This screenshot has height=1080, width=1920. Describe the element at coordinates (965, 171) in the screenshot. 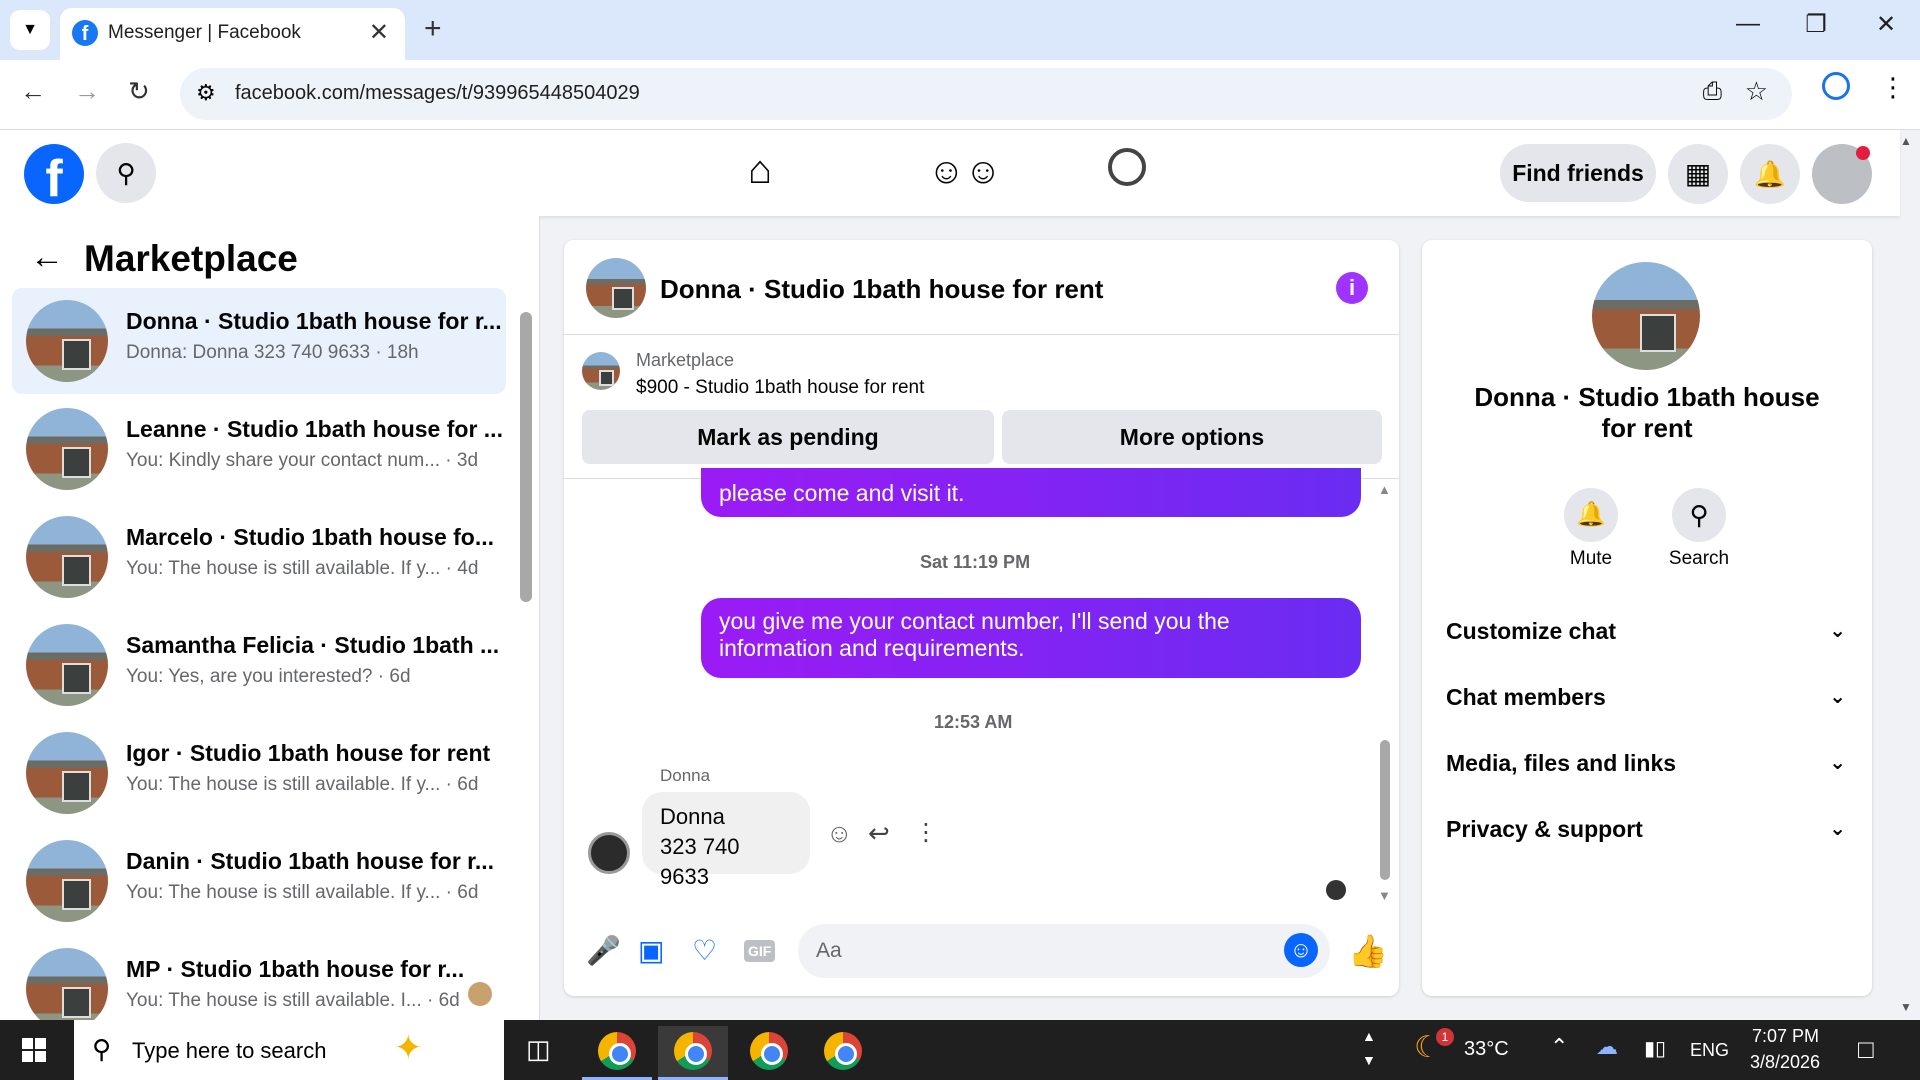

I see `friends-icon: ☺☺` at that location.